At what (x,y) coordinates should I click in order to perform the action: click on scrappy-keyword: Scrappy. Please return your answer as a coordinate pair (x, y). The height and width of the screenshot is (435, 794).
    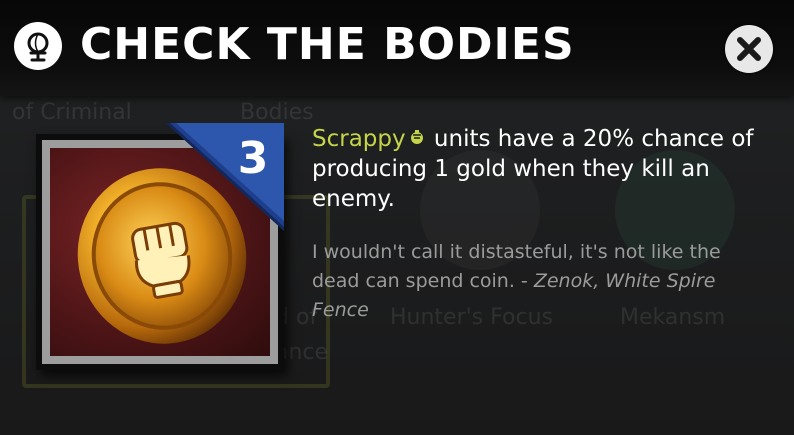
    Looking at the image, I should click on (359, 139).